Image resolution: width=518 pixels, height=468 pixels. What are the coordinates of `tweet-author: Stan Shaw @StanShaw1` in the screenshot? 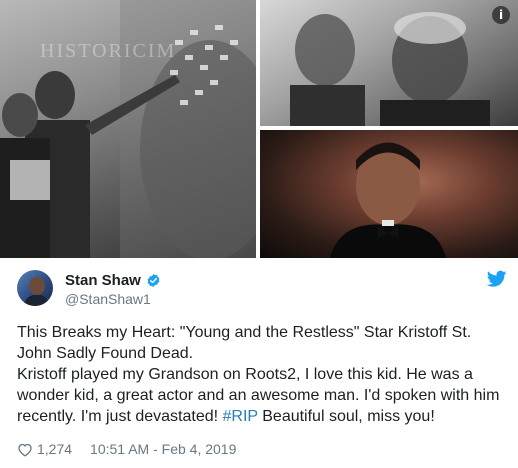 It's located at (262, 293).